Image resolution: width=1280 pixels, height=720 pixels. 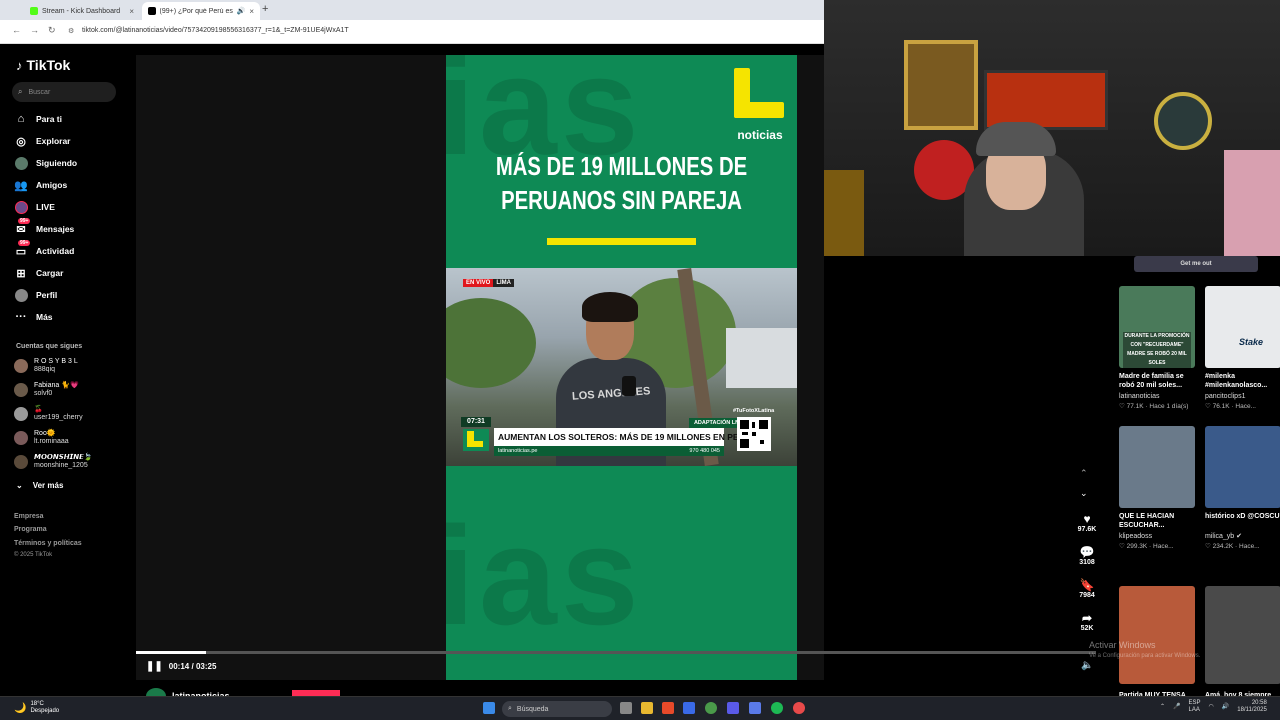 What do you see at coordinates (71, 31) in the screenshot?
I see `site-info-icon: ⚙` at bounding box center [71, 31].